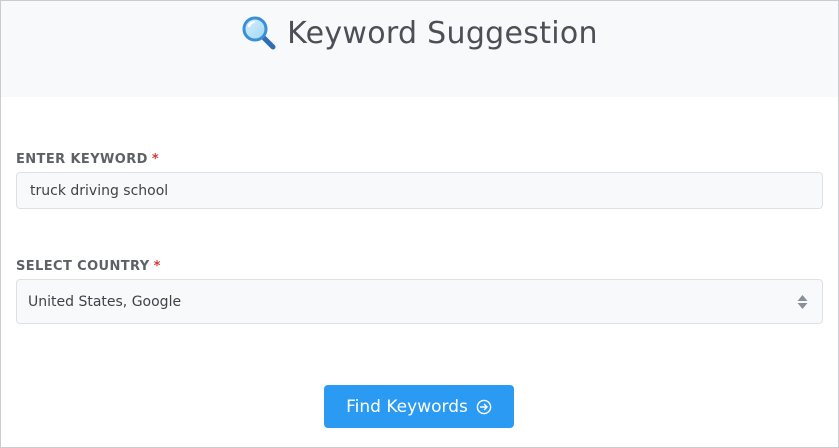  Describe the element at coordinates (83, 266) in the screenshot. I see `country-label-text: SELECT COUNTRY` at that location.